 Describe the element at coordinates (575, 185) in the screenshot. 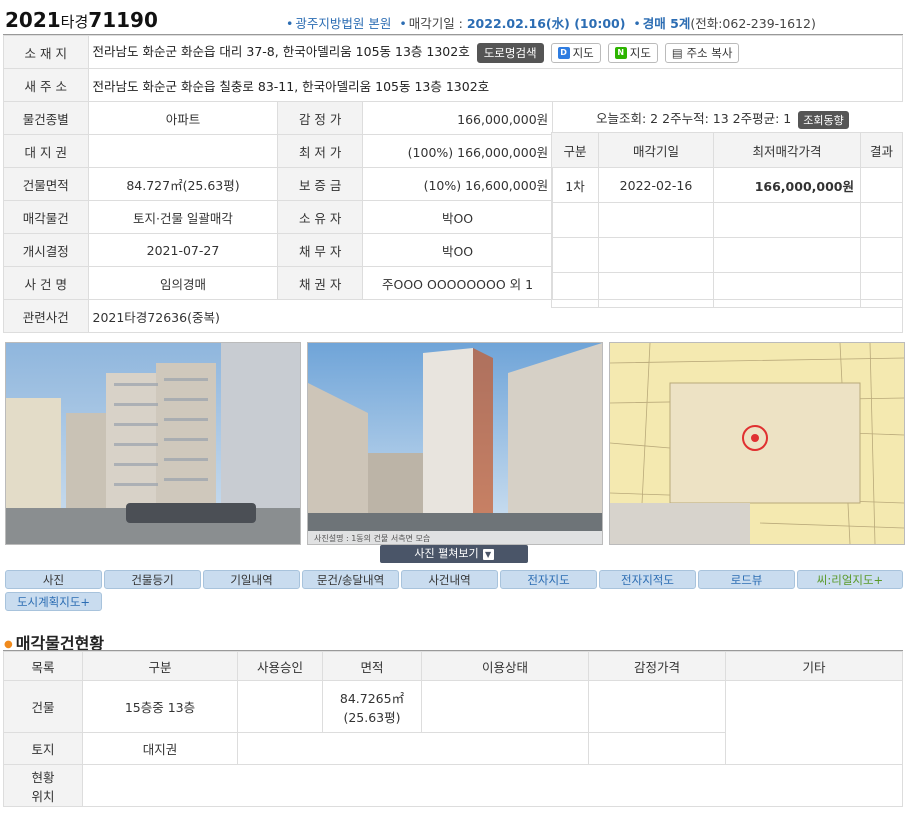

I see `history-round: 1차` at that location.